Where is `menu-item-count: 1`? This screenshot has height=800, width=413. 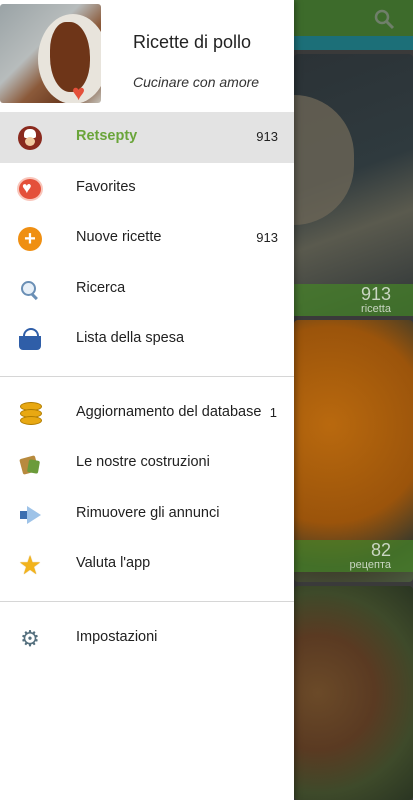 menu-item-count: 1 is located at coordinates (273, 412).